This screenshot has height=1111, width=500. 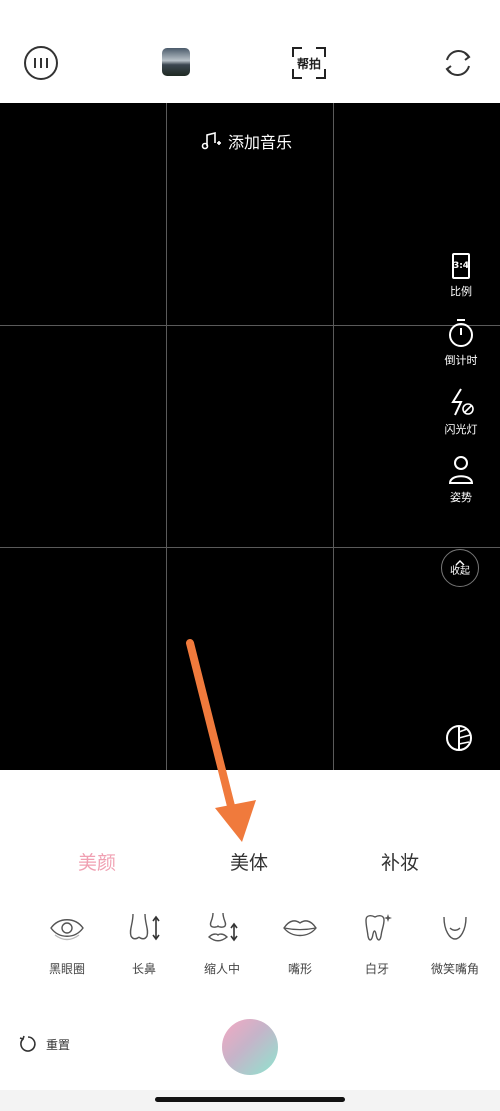 I want to click on beauty-item-label: 缩人中, so click(x=221, y=969).